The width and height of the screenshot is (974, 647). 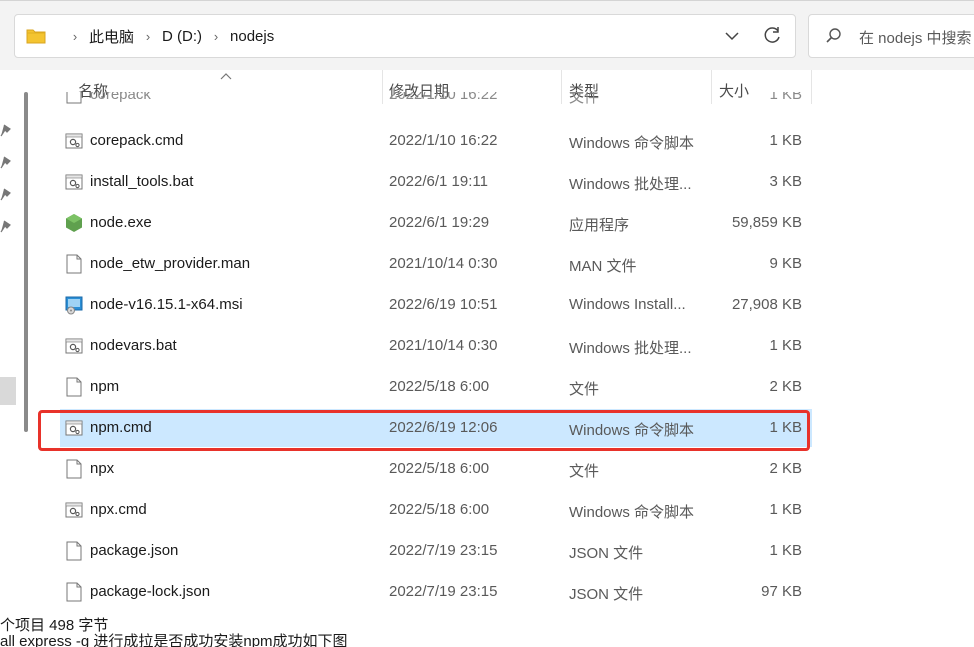 I want to click on file-name: node_etw_provider.man, so click(x=170, y=263).